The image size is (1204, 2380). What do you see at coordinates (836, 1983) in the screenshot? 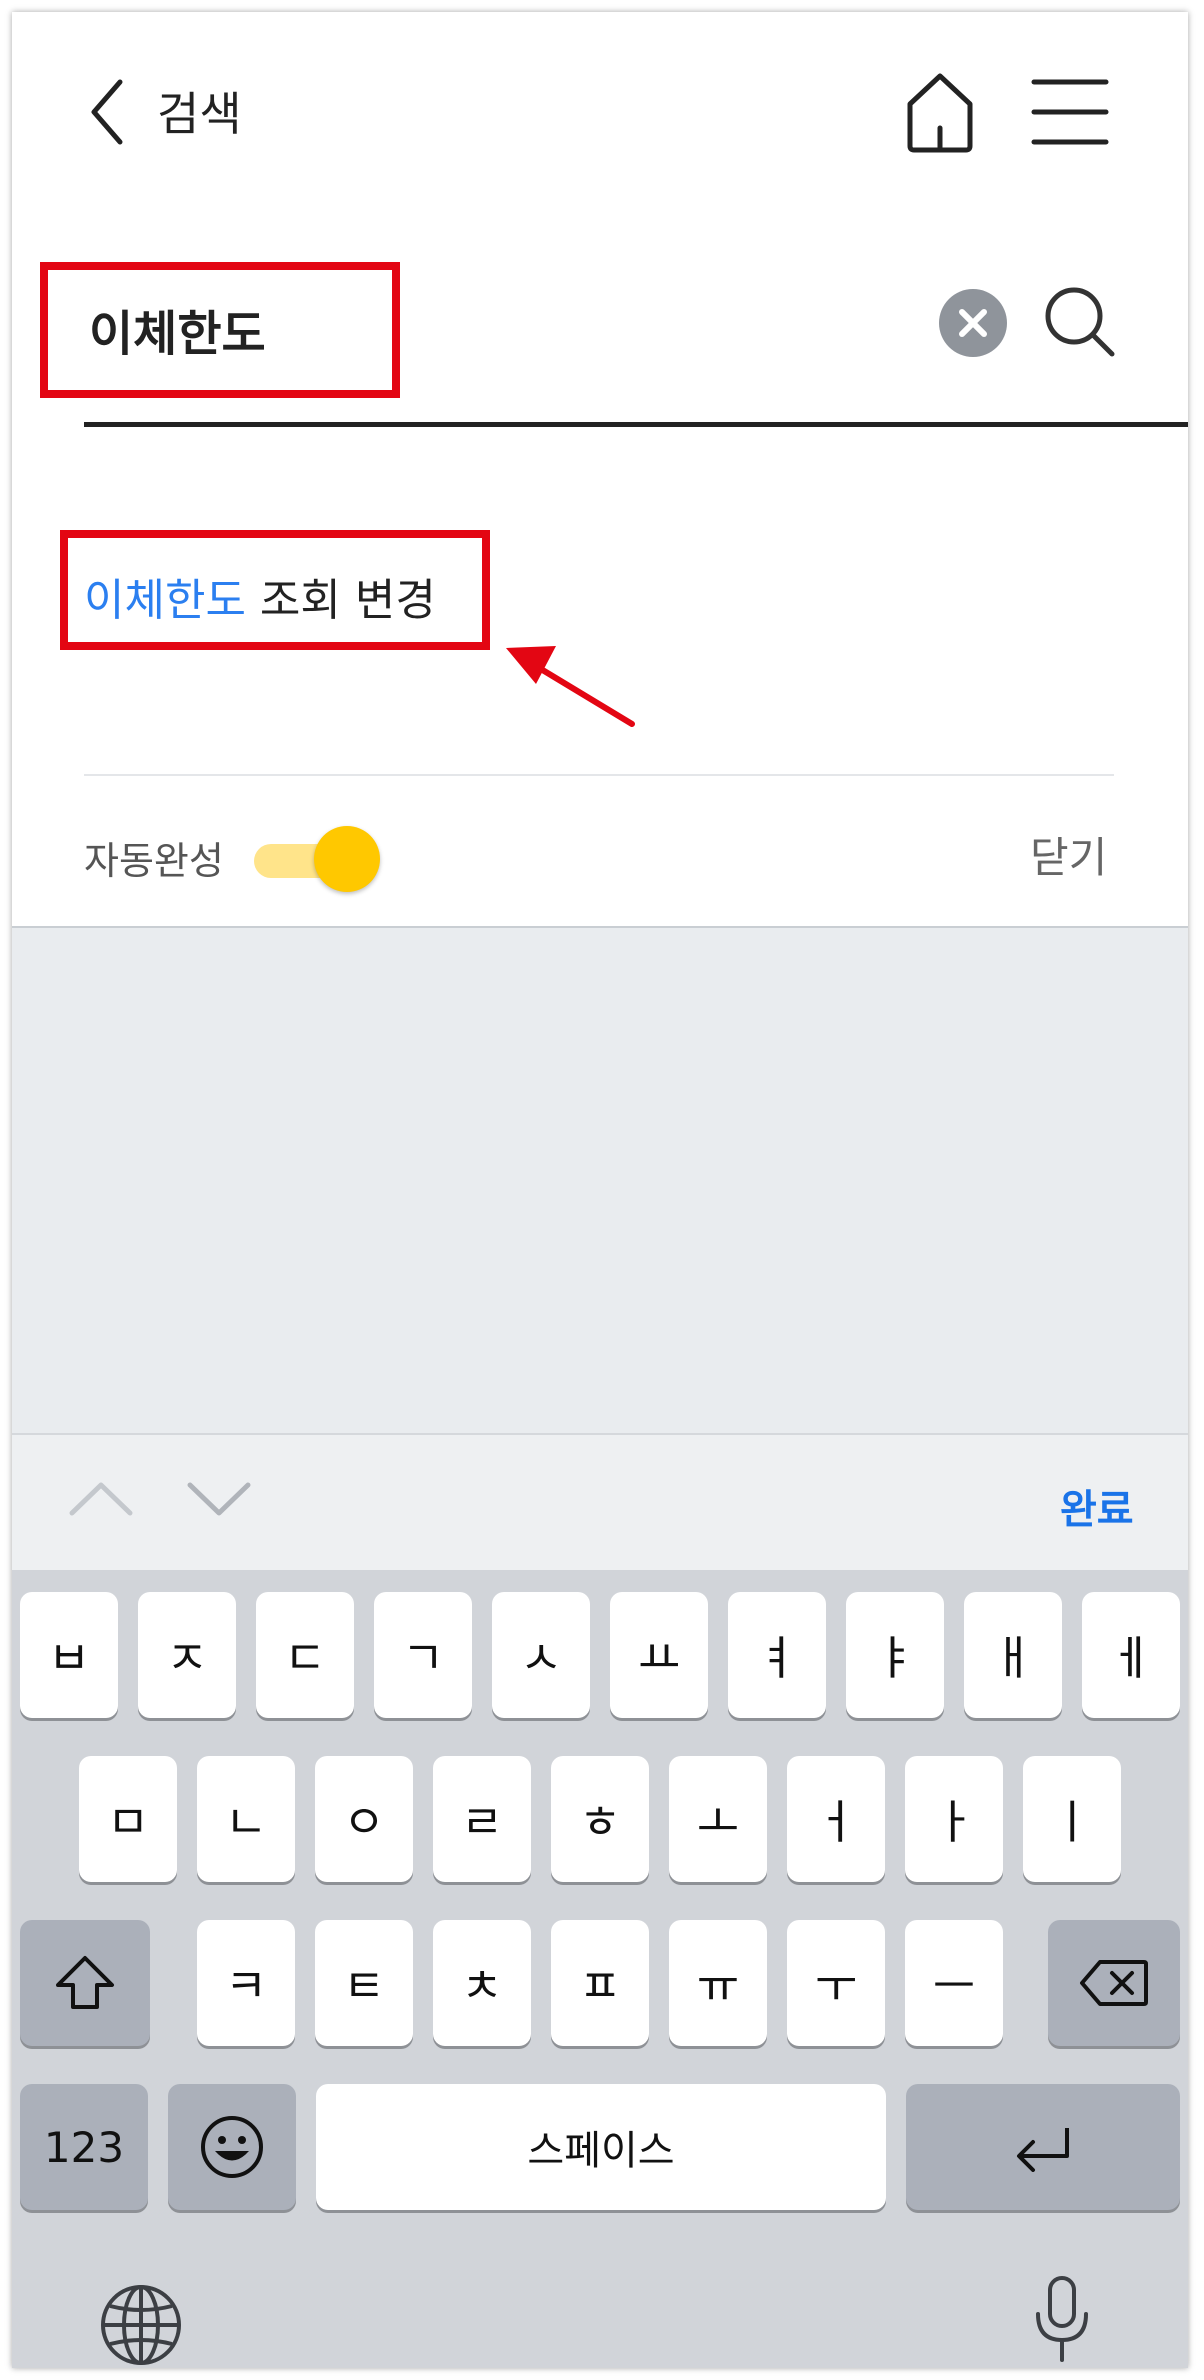
I see `key: ㅜ` at bounding box center [836, 1983].